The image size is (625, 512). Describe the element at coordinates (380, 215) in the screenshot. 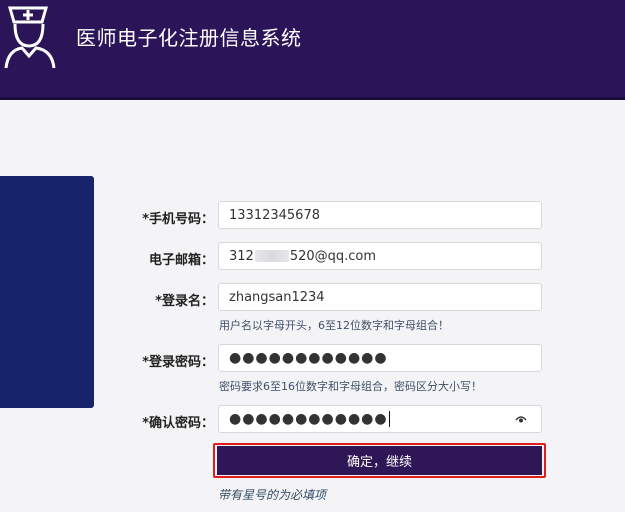

I see `phone-input: 13312345678` at that location.